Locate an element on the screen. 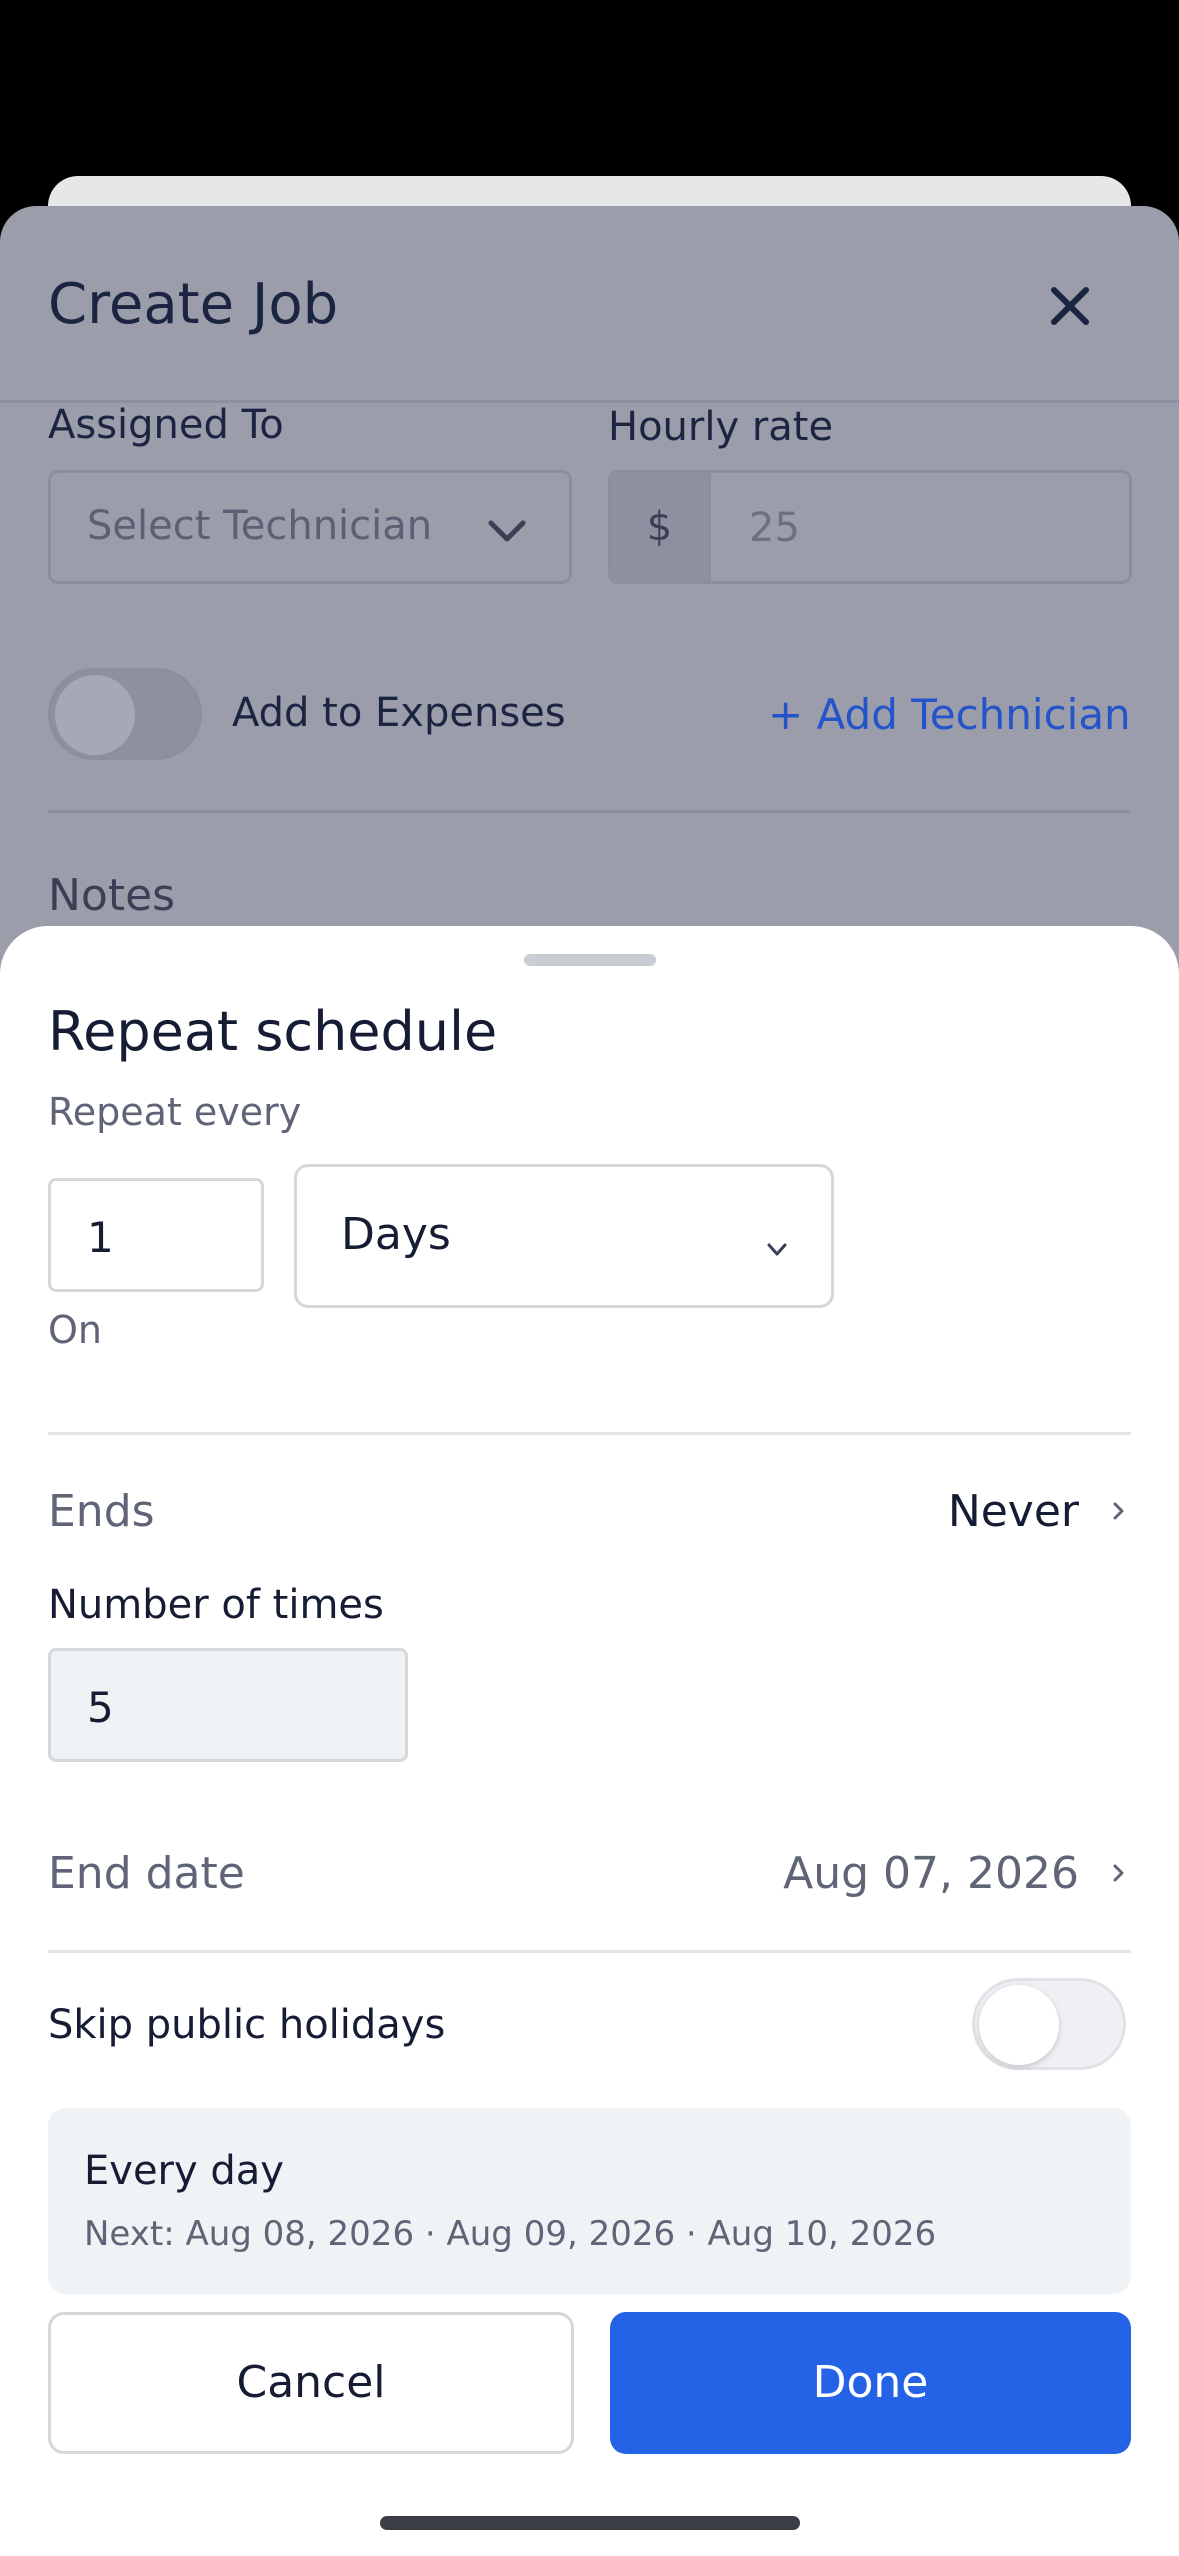 Image resolution: width=1179 pixels, height=2556 pixels. ends-label: Ends is located at coordinates (101, 1511).